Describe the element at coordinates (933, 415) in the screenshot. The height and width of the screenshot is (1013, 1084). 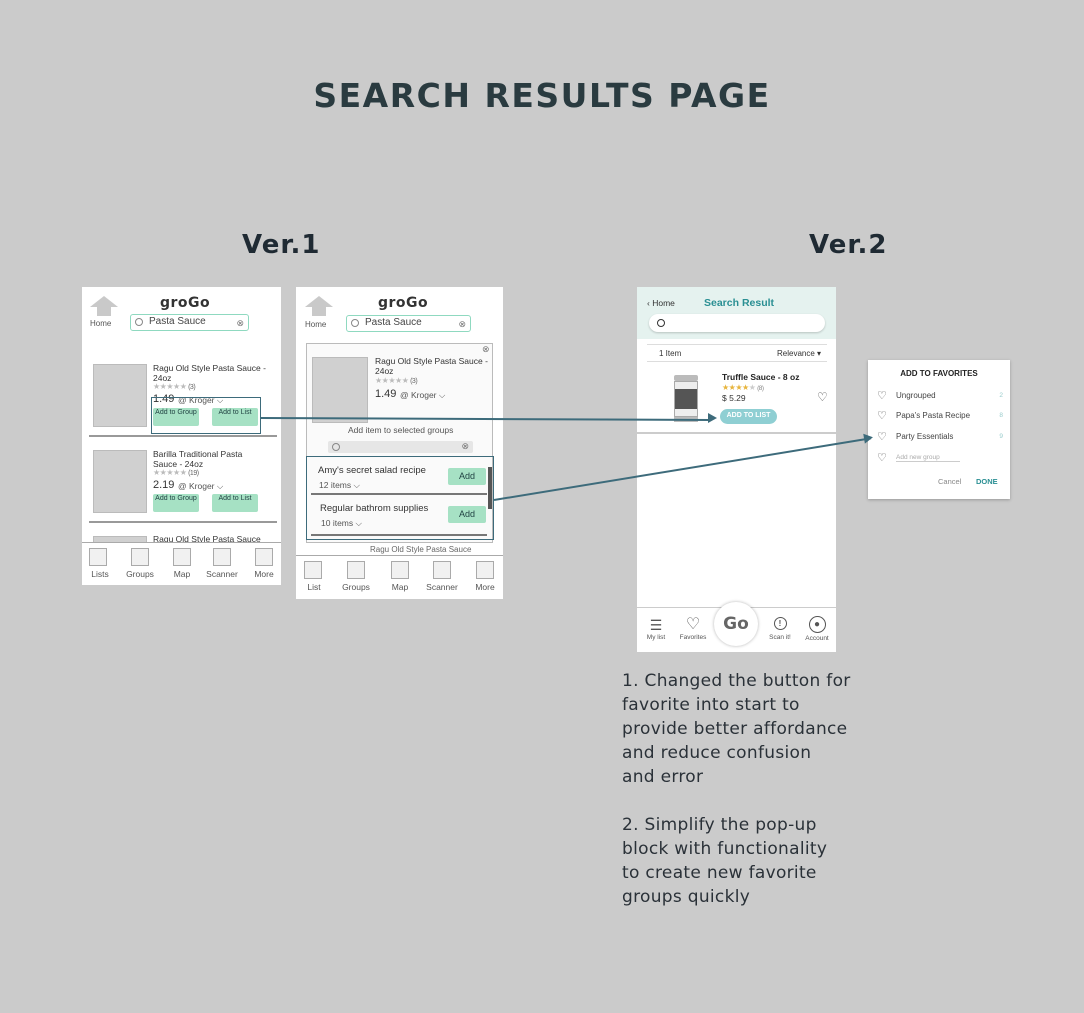
I see `group-name: Papa's Pasta Recipe` at that location.